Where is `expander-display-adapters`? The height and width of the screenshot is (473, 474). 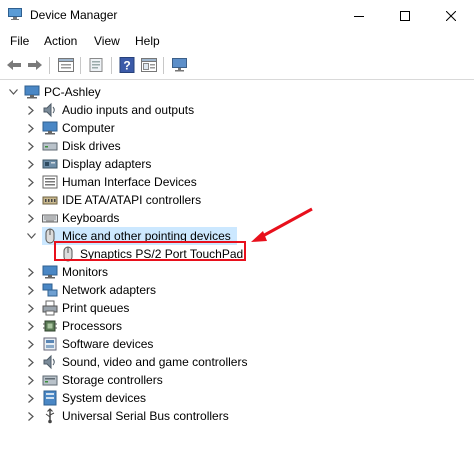
expander-display-adapters is located at coordinates (31, 164).